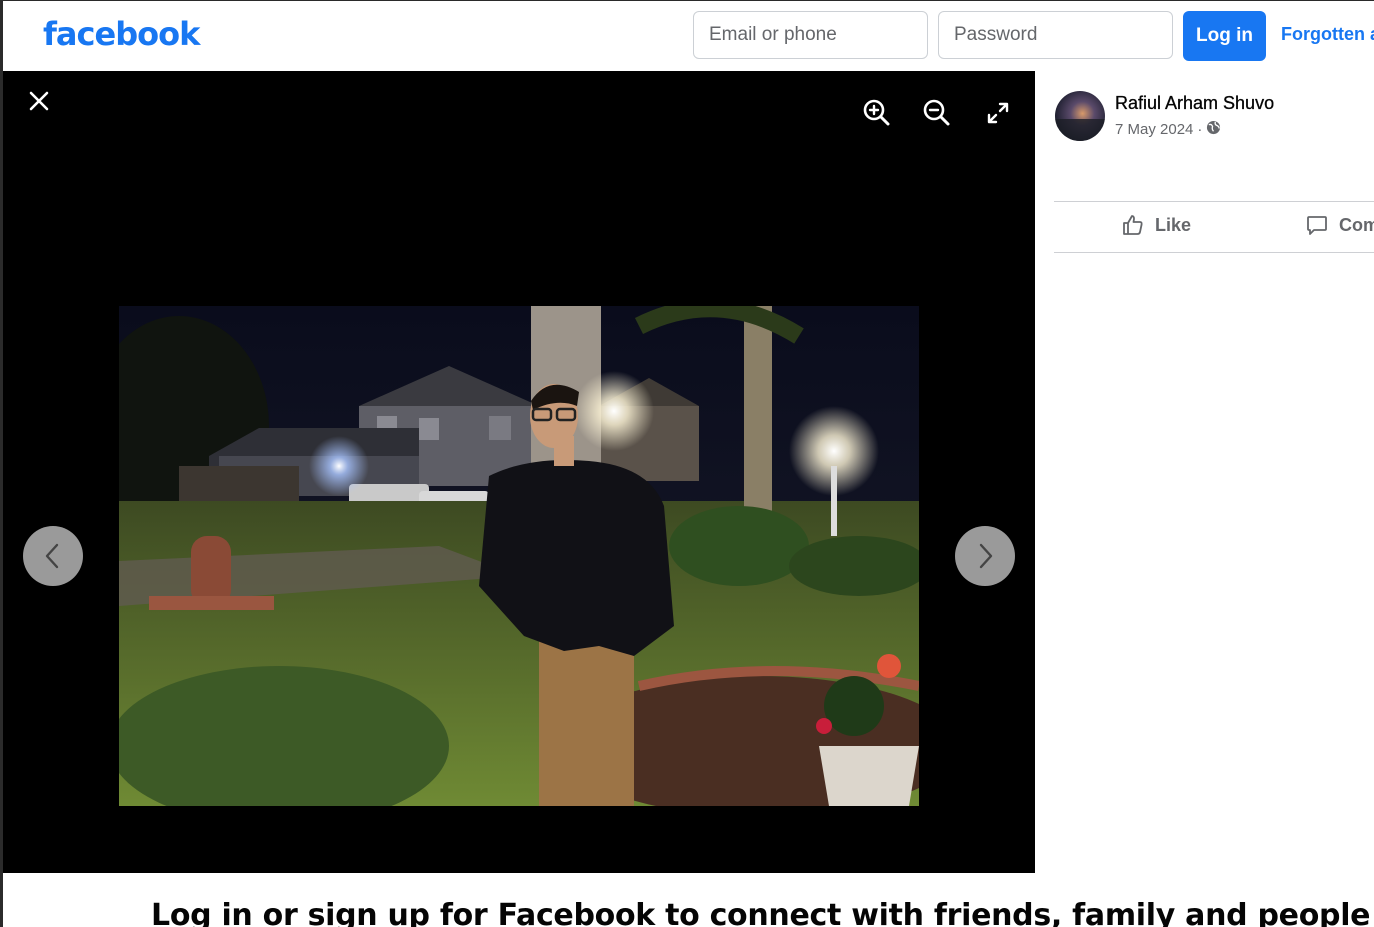 Image resolution: width=1374 pixels, height=927 pixels. Describe the element at coordinates (1317, 225) in the screenshot. I see `comment-icon` at that location.